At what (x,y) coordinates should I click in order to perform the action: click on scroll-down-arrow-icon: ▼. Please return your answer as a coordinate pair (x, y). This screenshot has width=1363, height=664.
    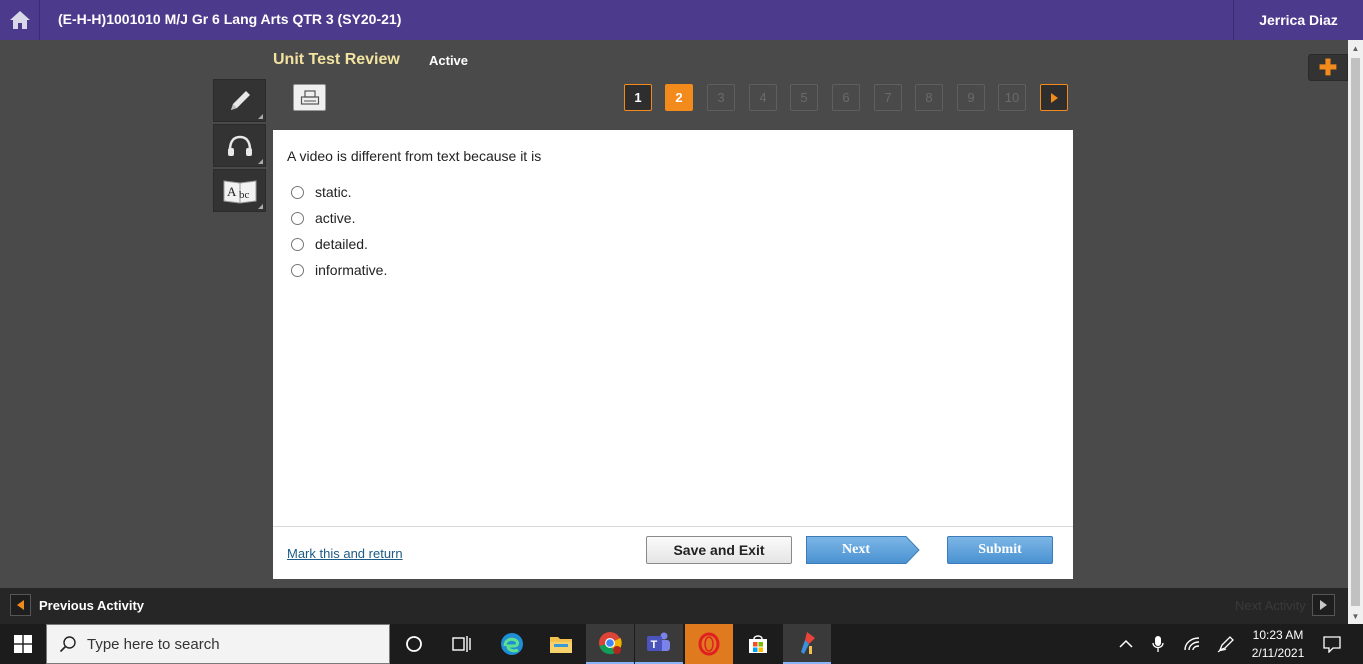
    Looking at the image, I should click on (1355, 616).